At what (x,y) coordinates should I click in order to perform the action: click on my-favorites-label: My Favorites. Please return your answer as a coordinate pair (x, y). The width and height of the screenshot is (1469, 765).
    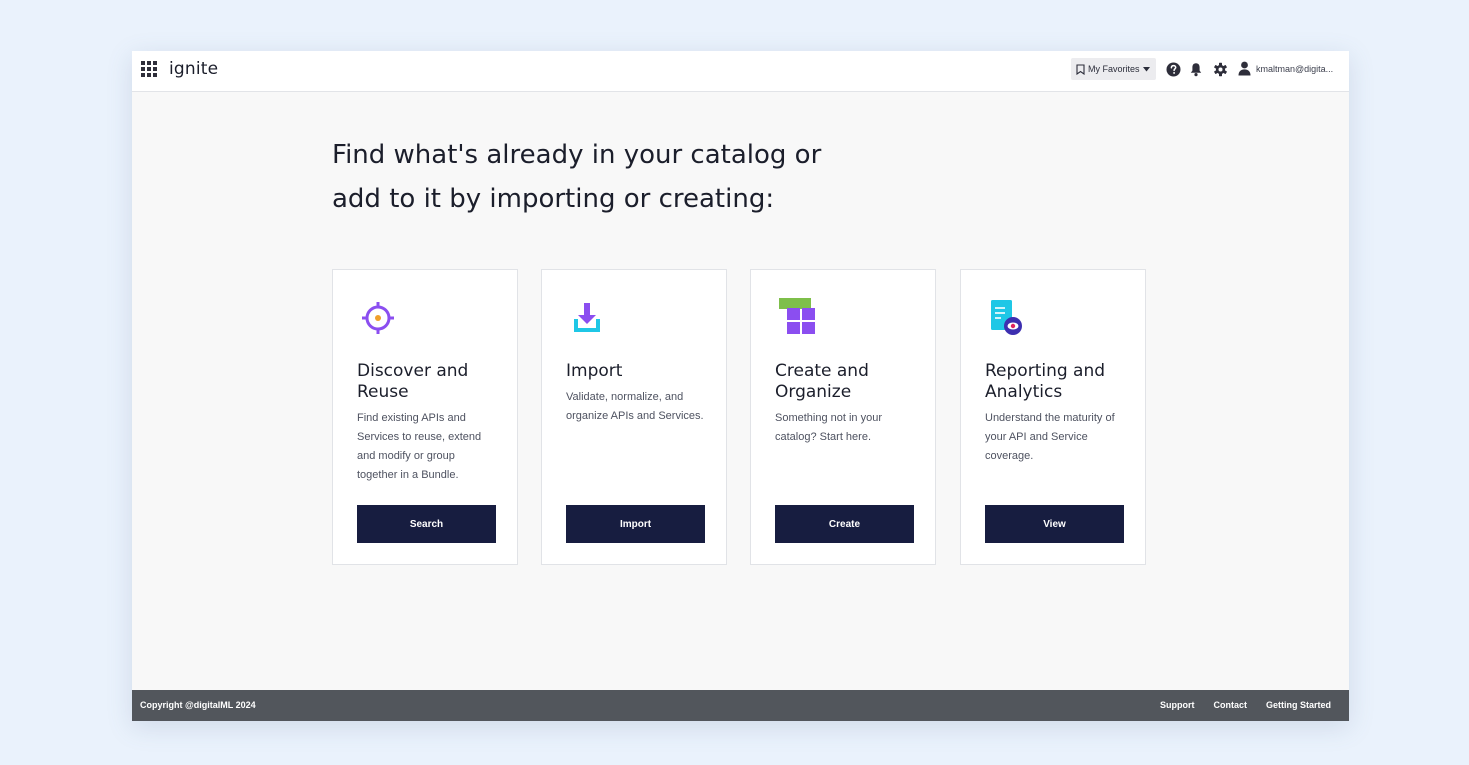
    Looking at the image, I should click on (1114, 69).